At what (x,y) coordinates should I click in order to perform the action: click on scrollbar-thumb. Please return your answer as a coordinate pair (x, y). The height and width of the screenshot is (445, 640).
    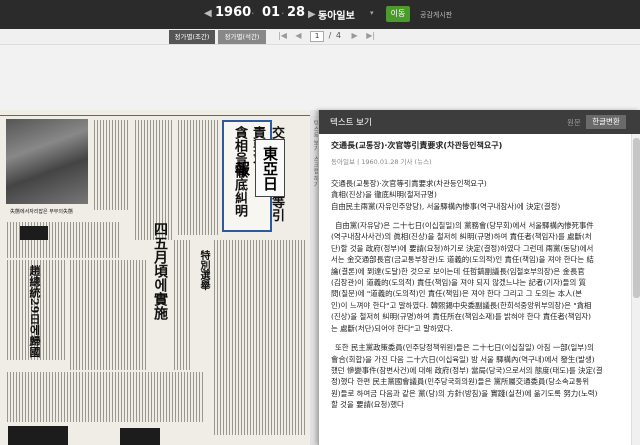
    Looking at the image, I should click on (636, 218).